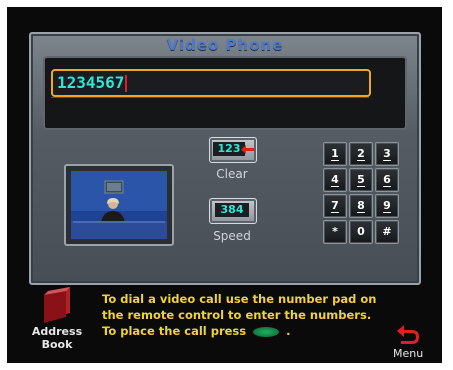  What do you see at coordinates (211, 83) in the screenshot?
I see `number-input: 1234567` at bounding box center [211, 83].